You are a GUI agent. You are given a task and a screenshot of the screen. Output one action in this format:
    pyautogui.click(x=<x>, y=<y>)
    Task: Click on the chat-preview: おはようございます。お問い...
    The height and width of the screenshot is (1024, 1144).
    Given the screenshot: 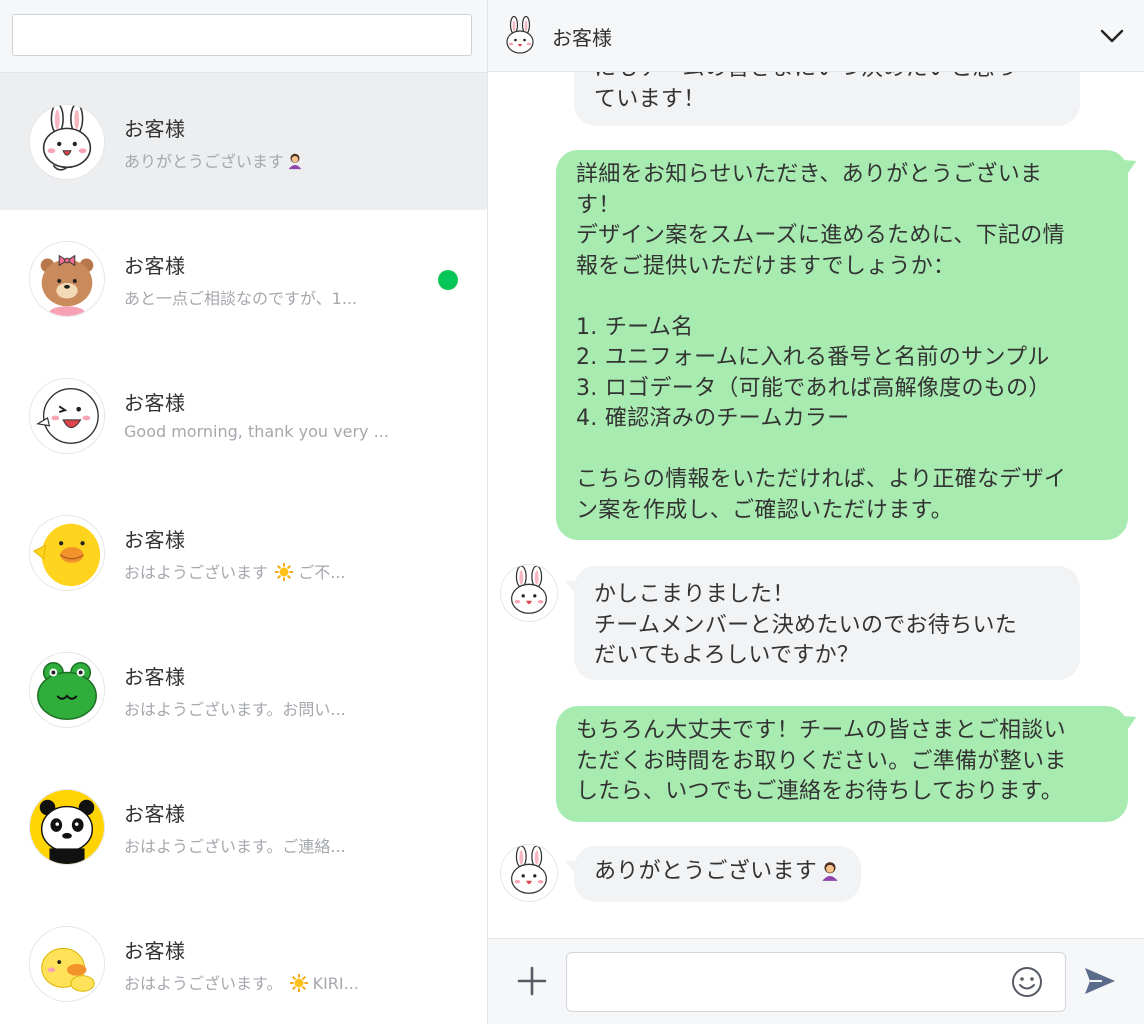 What is the action you would take?
    pyautogui.click(x=235, y=709)
    